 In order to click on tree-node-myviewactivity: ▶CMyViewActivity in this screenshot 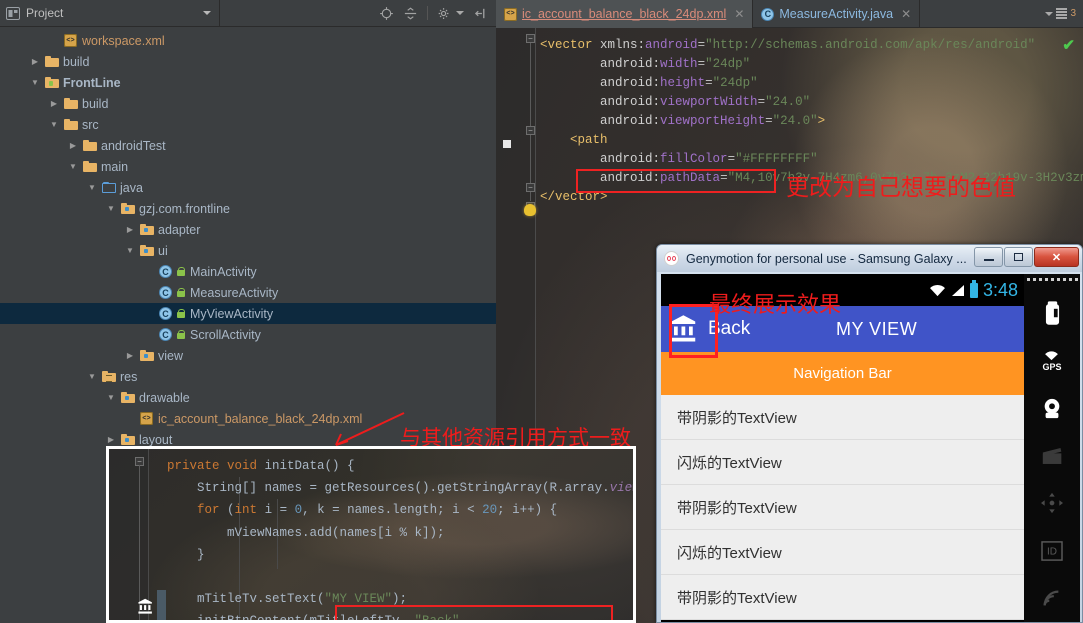, I will do `click(248, 313)`.